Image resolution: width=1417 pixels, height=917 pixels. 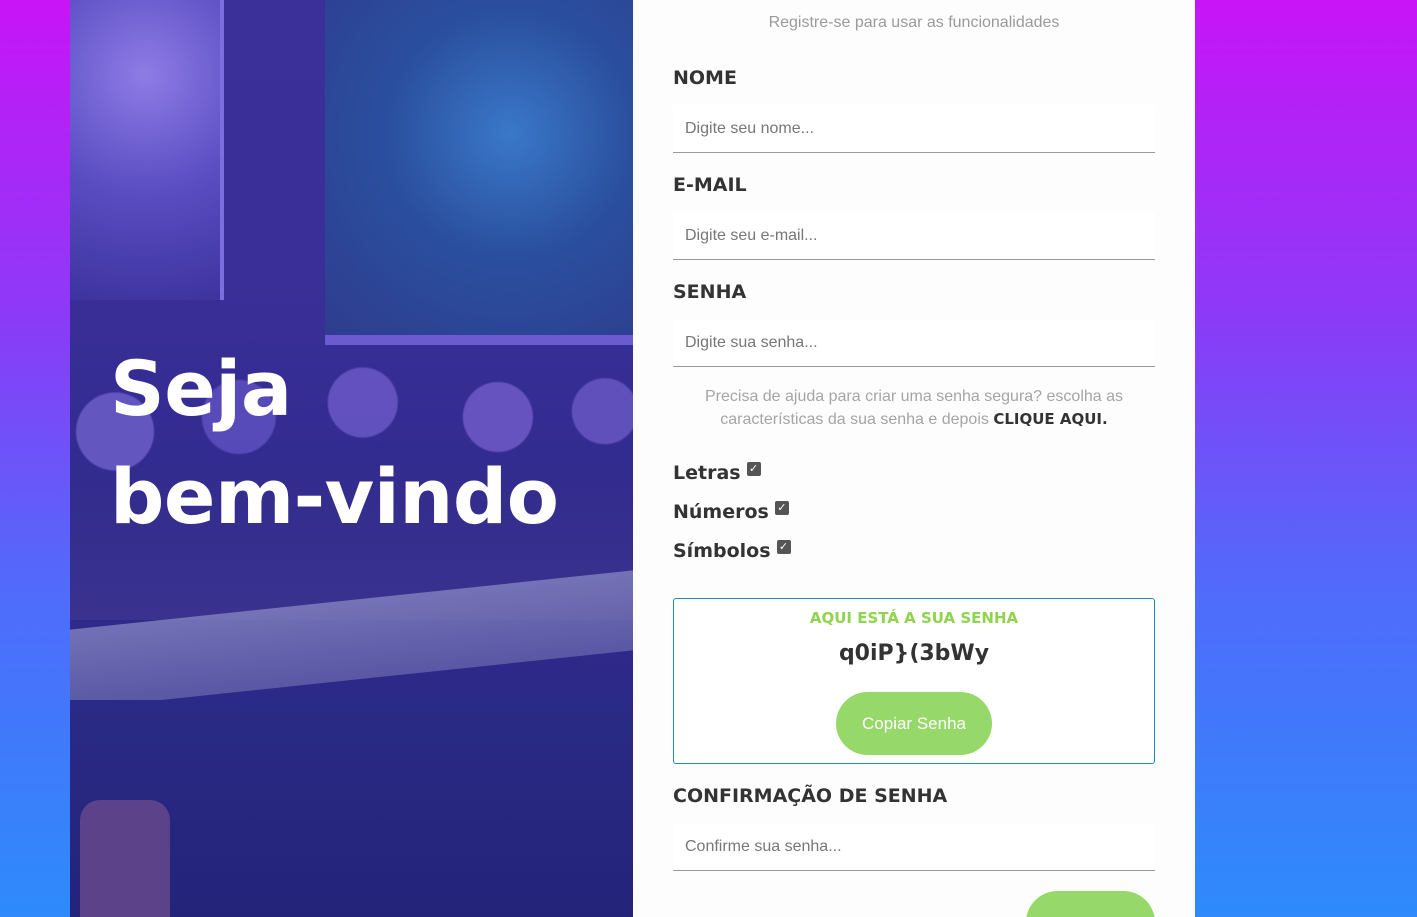 I want to click on copy-password-button: Copiar Senha, so click(x=914, y=723).